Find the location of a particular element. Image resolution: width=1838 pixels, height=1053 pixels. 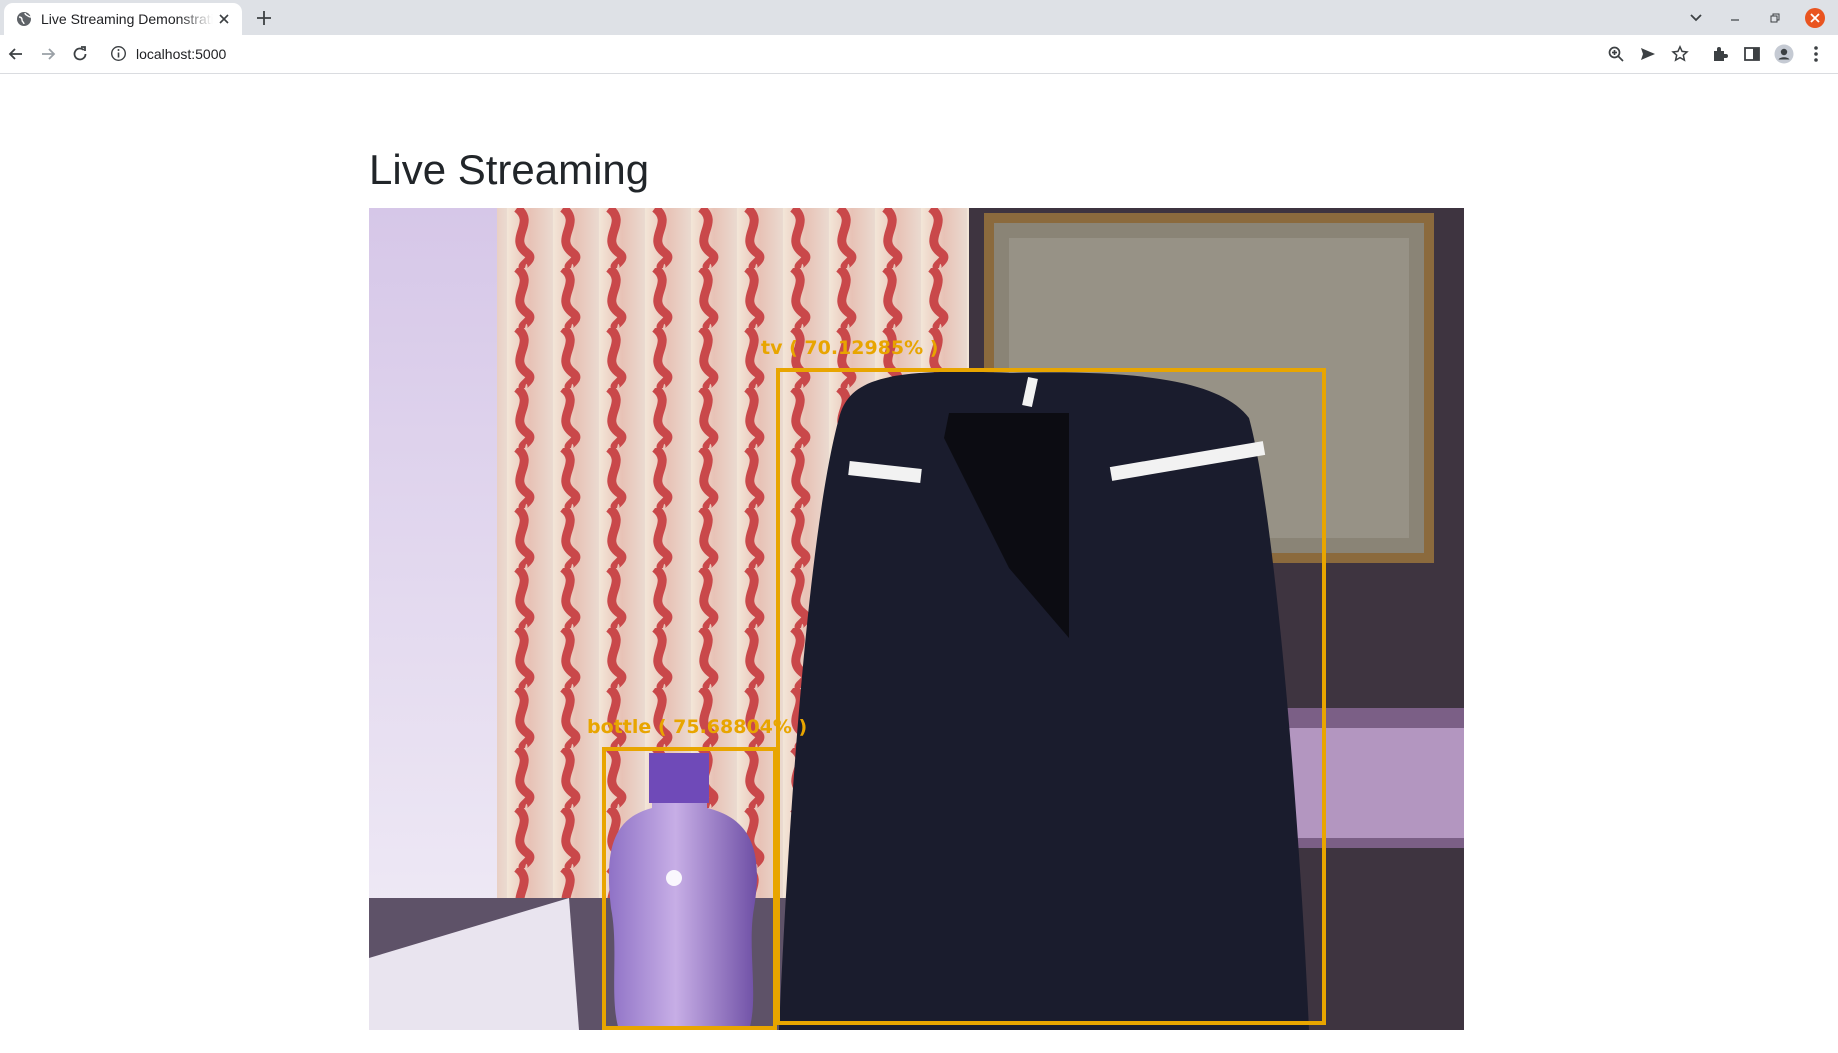

zoom-icon is located at coordinates (1616, 54).